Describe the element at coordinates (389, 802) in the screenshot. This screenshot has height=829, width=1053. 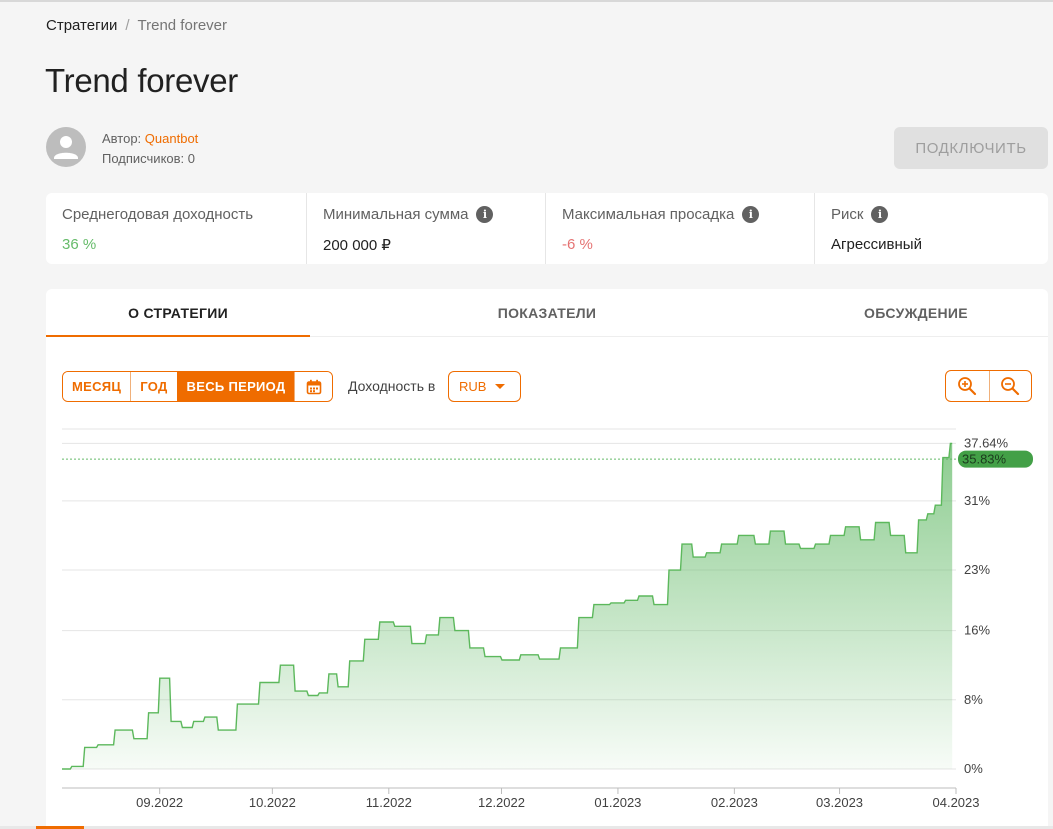
I see `x-tick-label: 11.2022` at that location.